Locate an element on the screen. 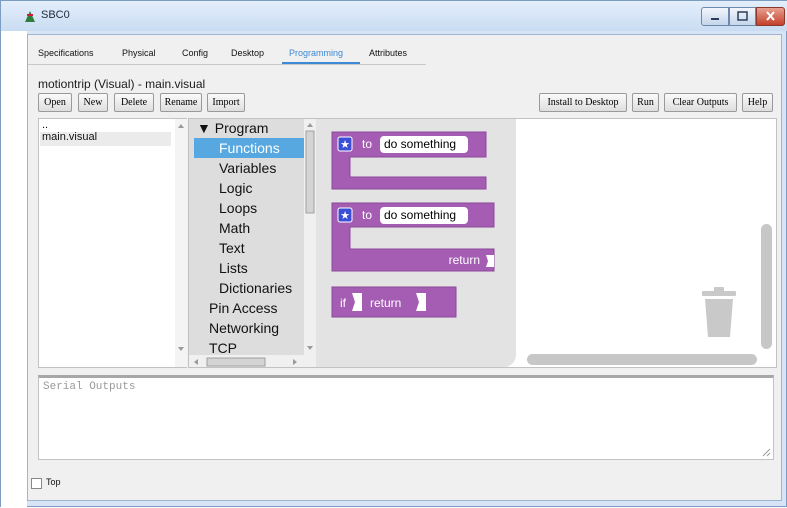 Image resolution: width=787 pixels, height=508 pixels. if-return-block: if return is located at coordinates (394, 302).